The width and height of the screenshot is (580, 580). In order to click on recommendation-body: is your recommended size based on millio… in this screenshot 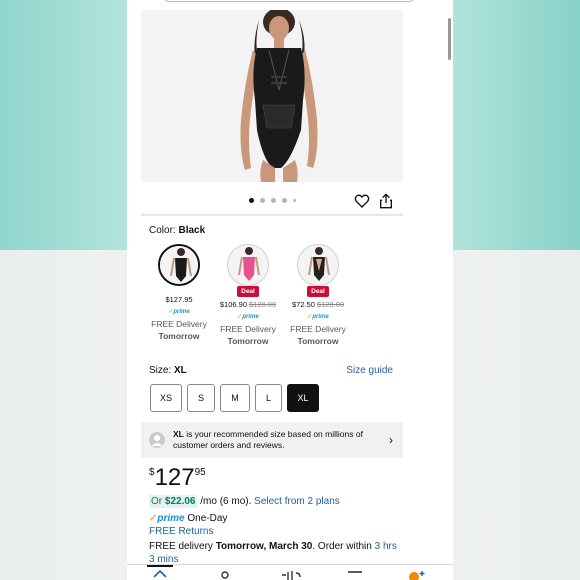, I will do `click(268, 439)`.